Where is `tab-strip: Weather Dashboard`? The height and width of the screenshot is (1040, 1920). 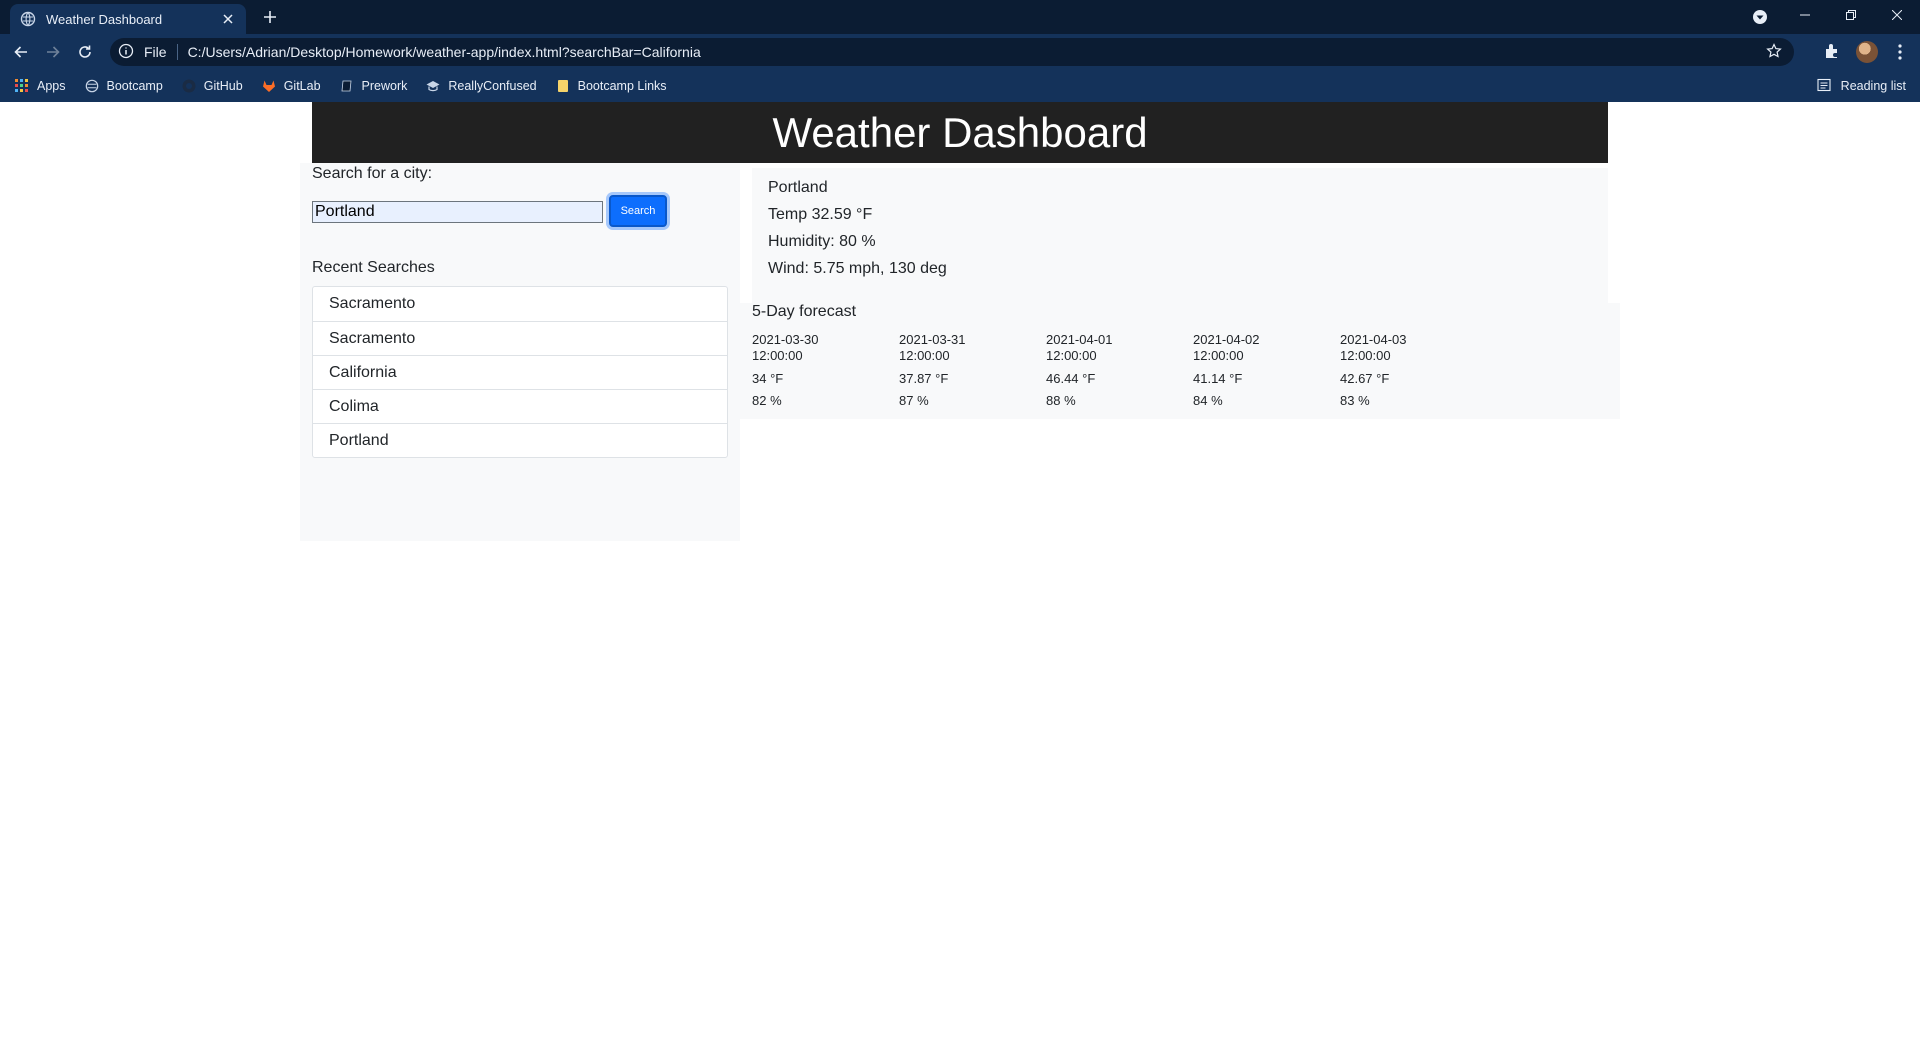 tab-strip: Weather Dashboard is located at coordinates (960, 17).